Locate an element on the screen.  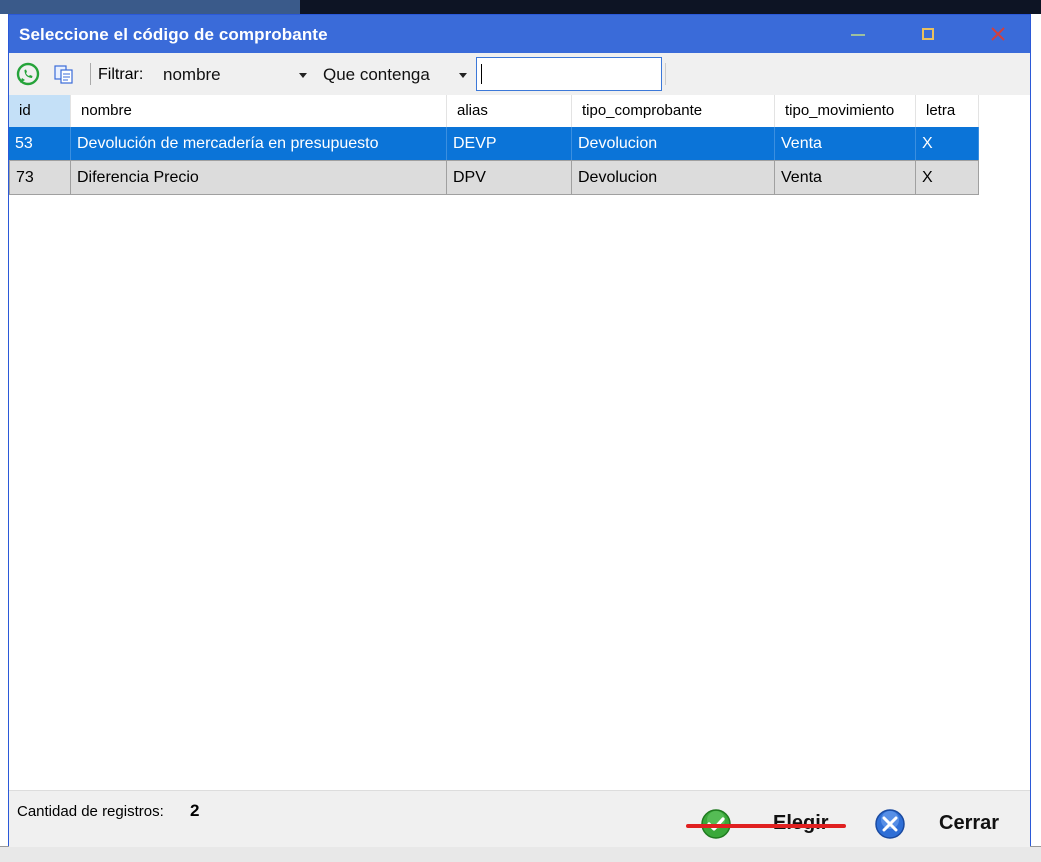
minimize-icon is located at coordinates (858, 35).